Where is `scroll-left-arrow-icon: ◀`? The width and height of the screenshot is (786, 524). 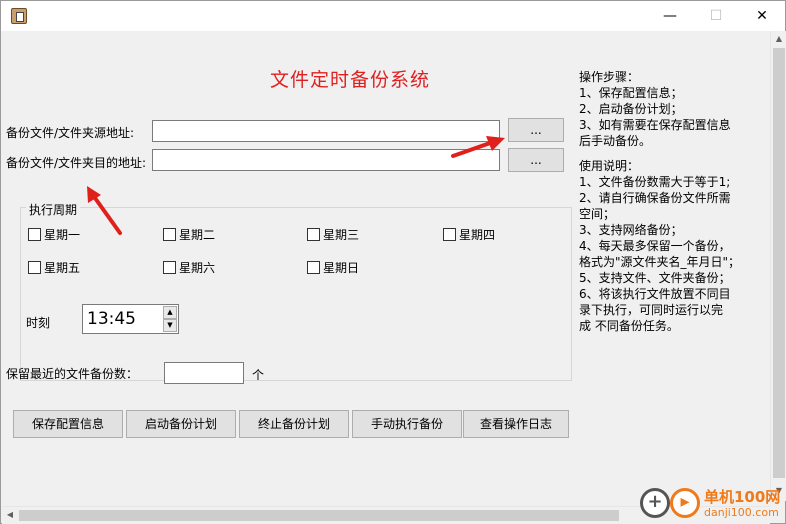
scroll-left-arrow-icon: ◀ is located at coordinates (10, 515).